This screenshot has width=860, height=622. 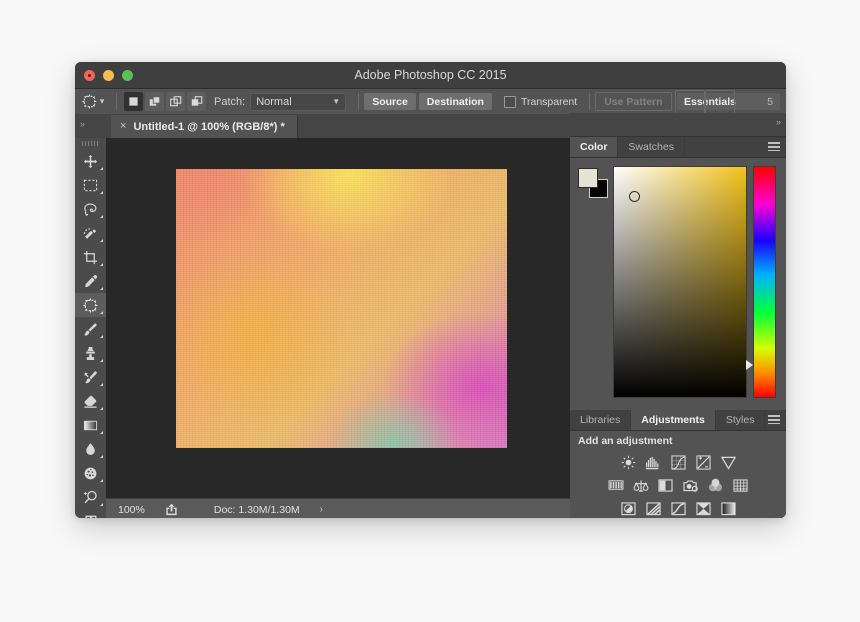 I want to click on vibrance-icon, so click(x=728, y=462).